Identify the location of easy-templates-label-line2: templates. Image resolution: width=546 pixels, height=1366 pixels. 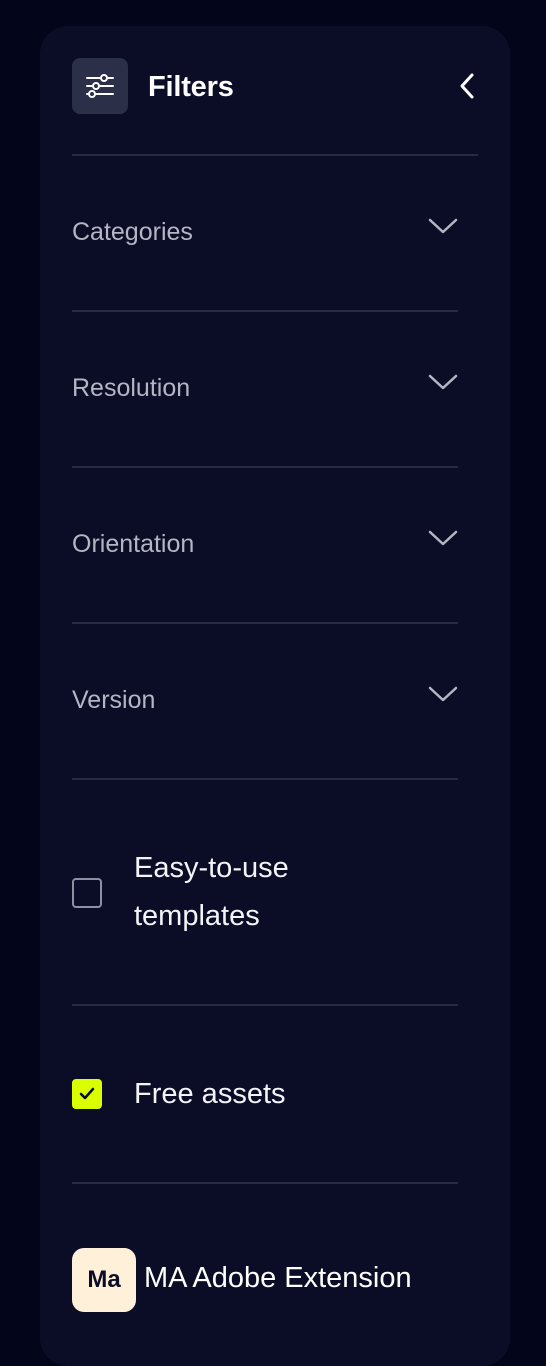
(197, 916).